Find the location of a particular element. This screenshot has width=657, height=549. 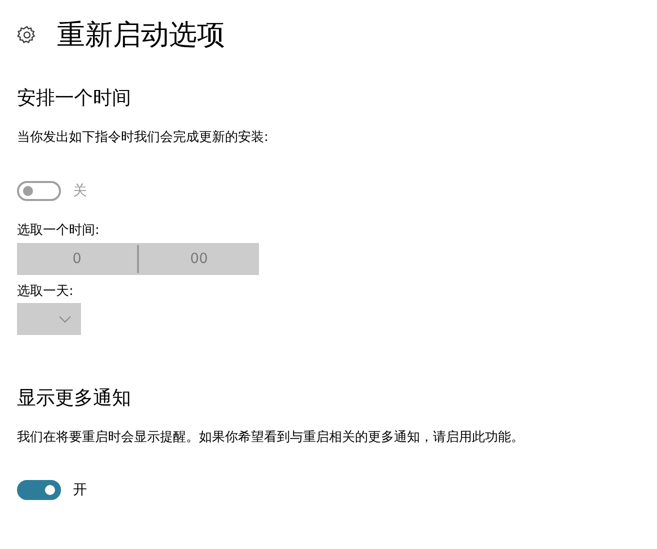

toggle-switch is located at coordinates (39, 490).